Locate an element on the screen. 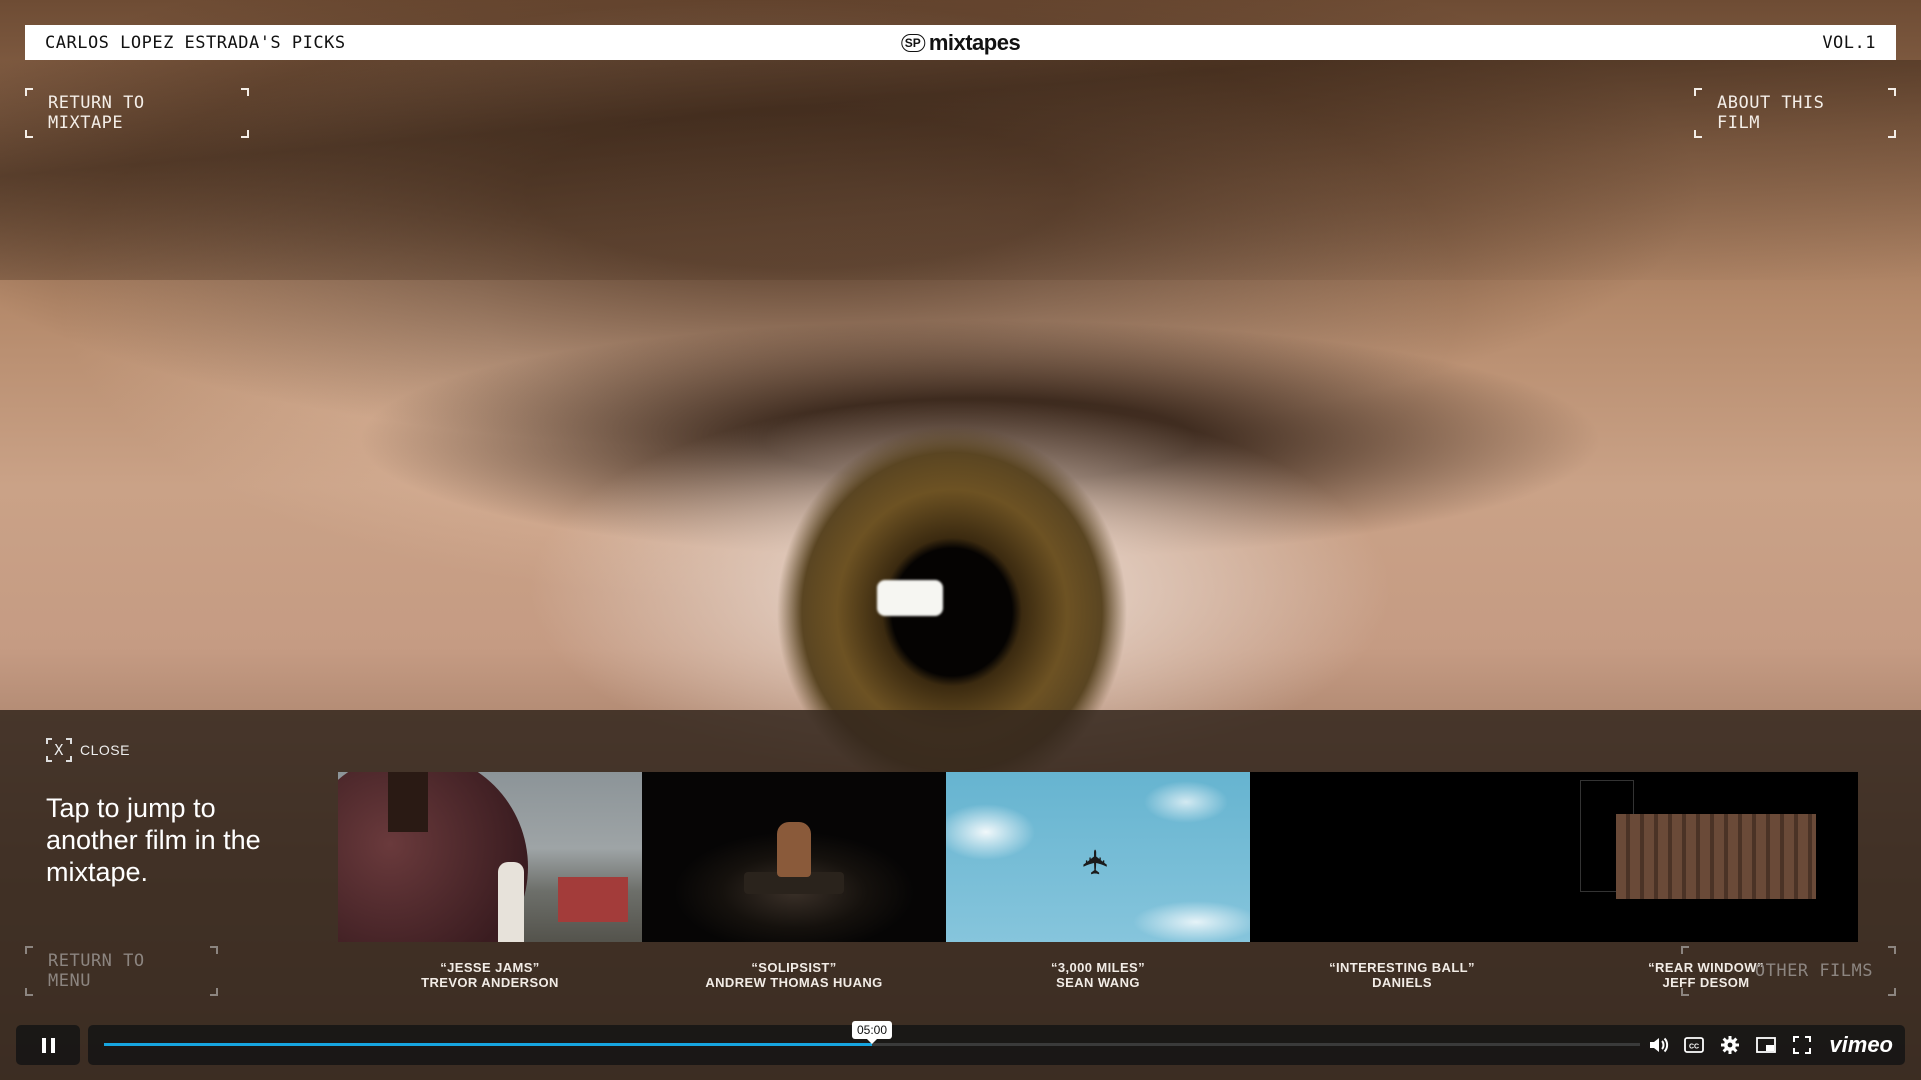 The height and width of the screenshot is (1080, 1921). volume-icon is located at coordinates (1658, 1045).